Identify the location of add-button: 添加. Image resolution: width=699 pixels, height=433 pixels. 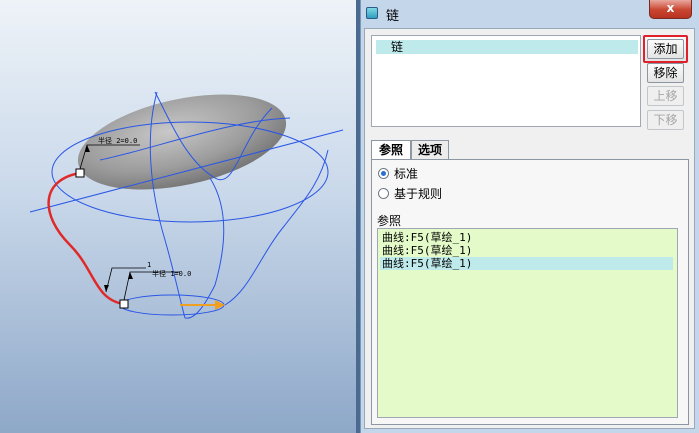
(665, 49).